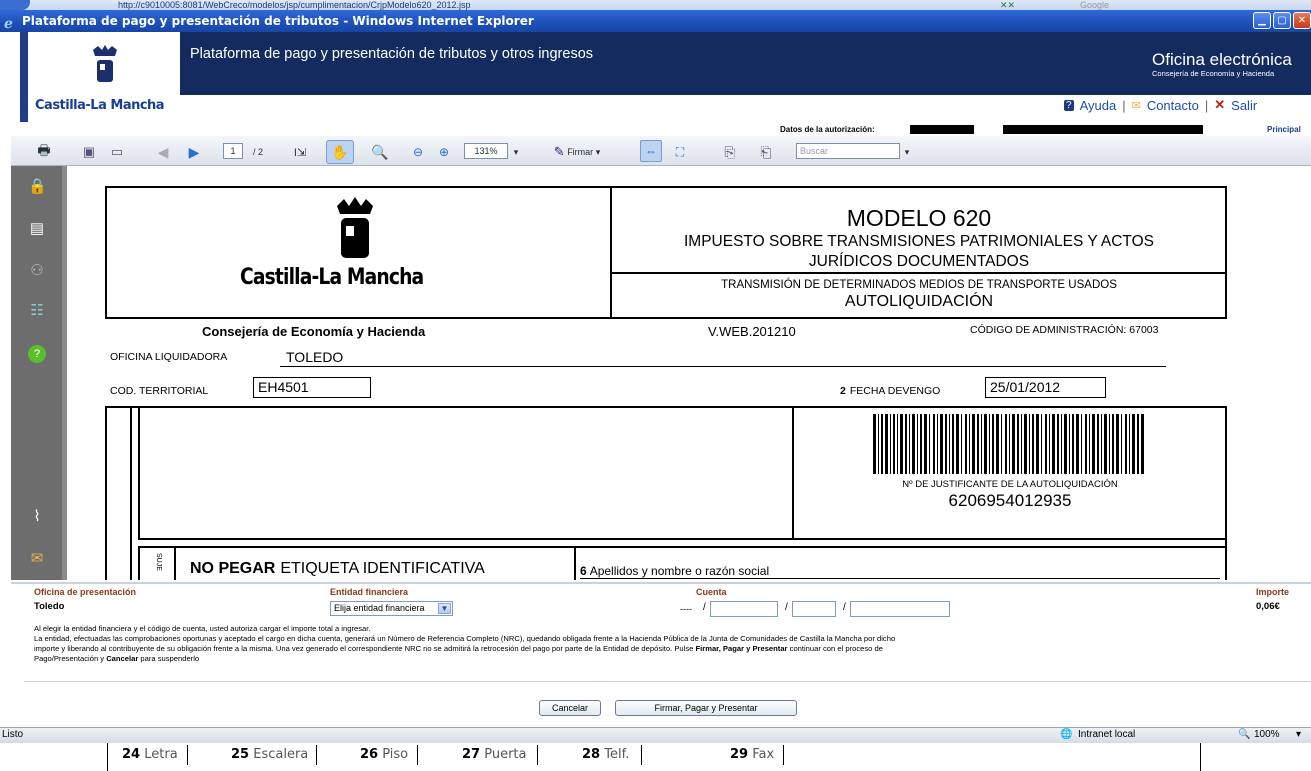 The image size is (1311, 771). I want to click on pages-icon: ▤, so click(37, 229).